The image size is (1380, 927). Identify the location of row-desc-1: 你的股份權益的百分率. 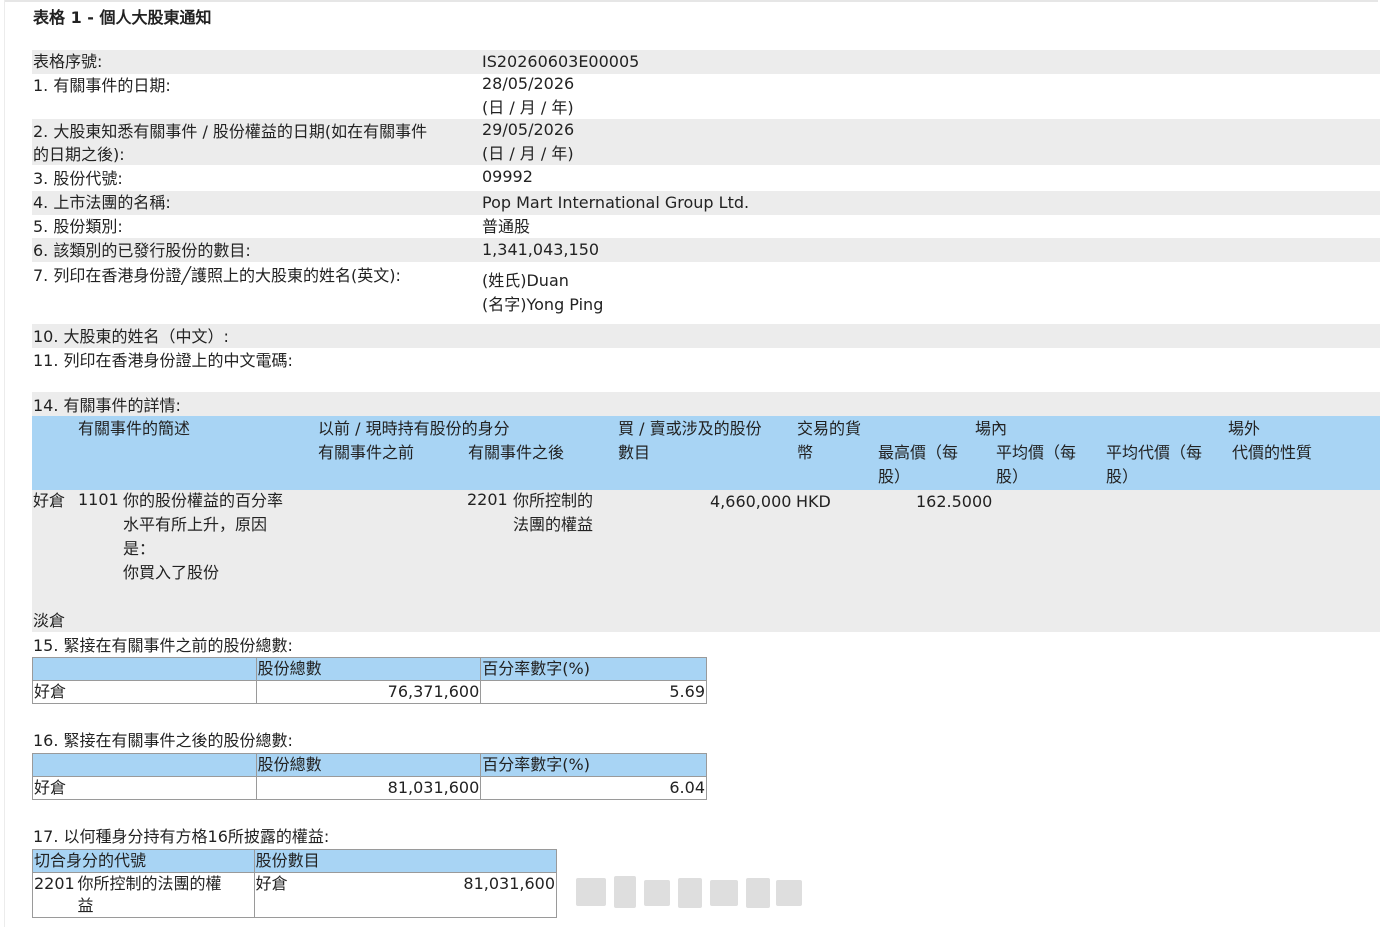
(203, 500).